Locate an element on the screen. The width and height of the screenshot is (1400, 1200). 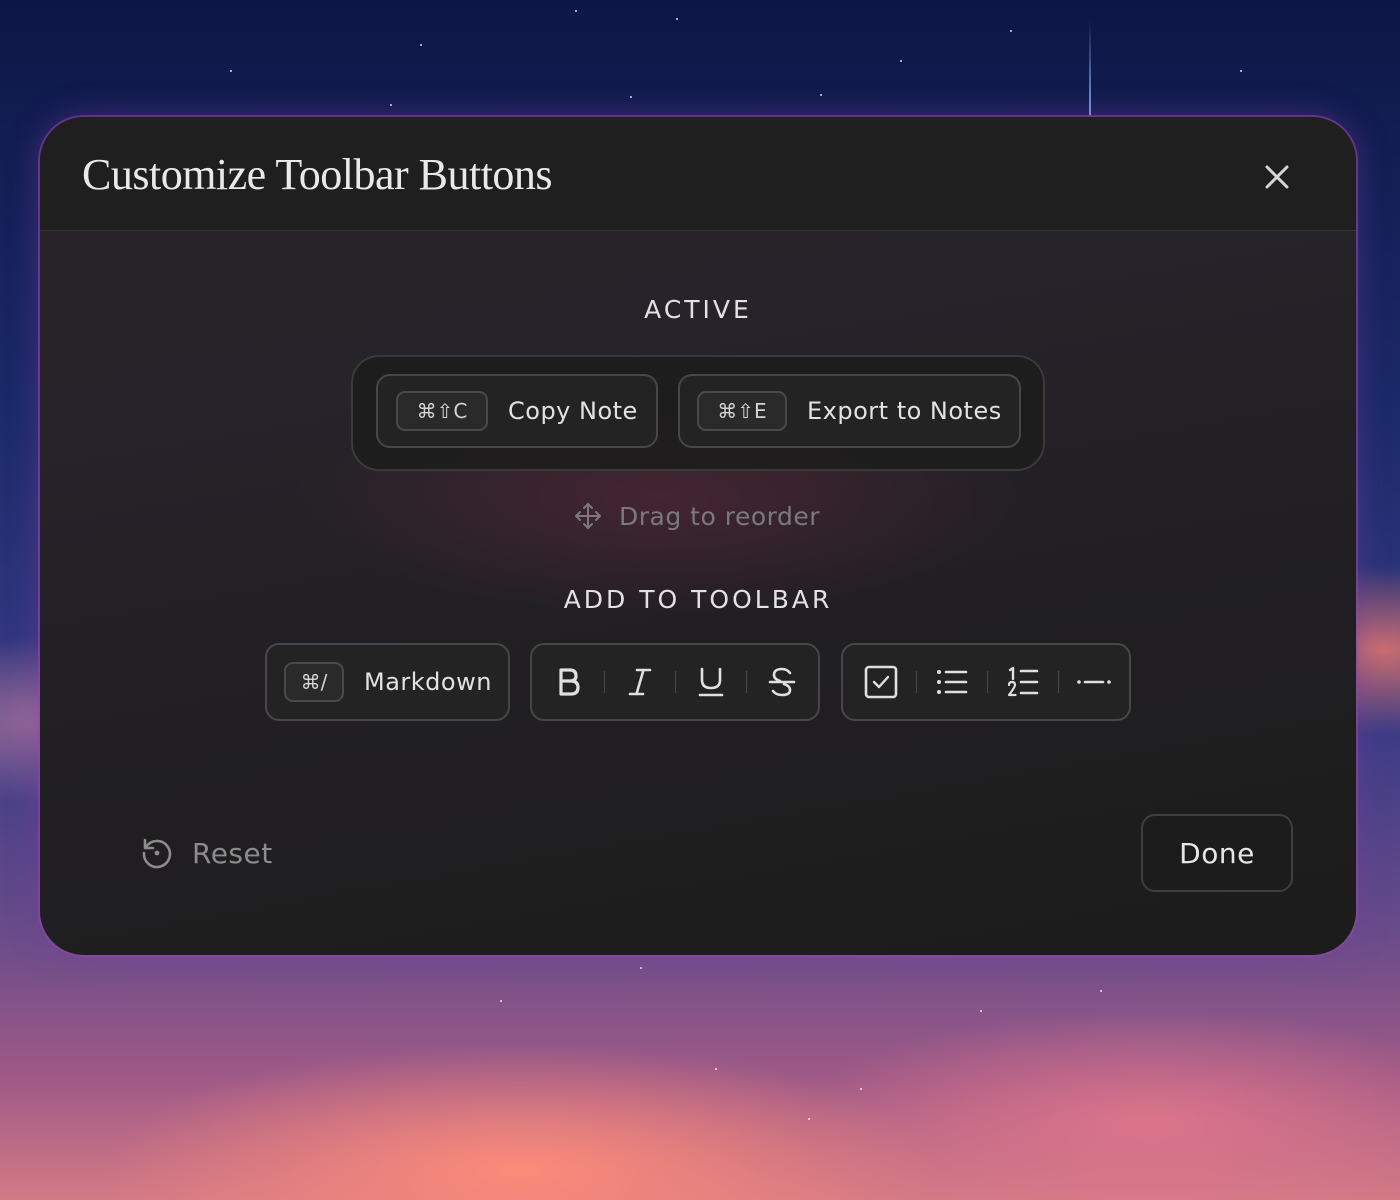
divider-button is located at coordinates (1094, 682).